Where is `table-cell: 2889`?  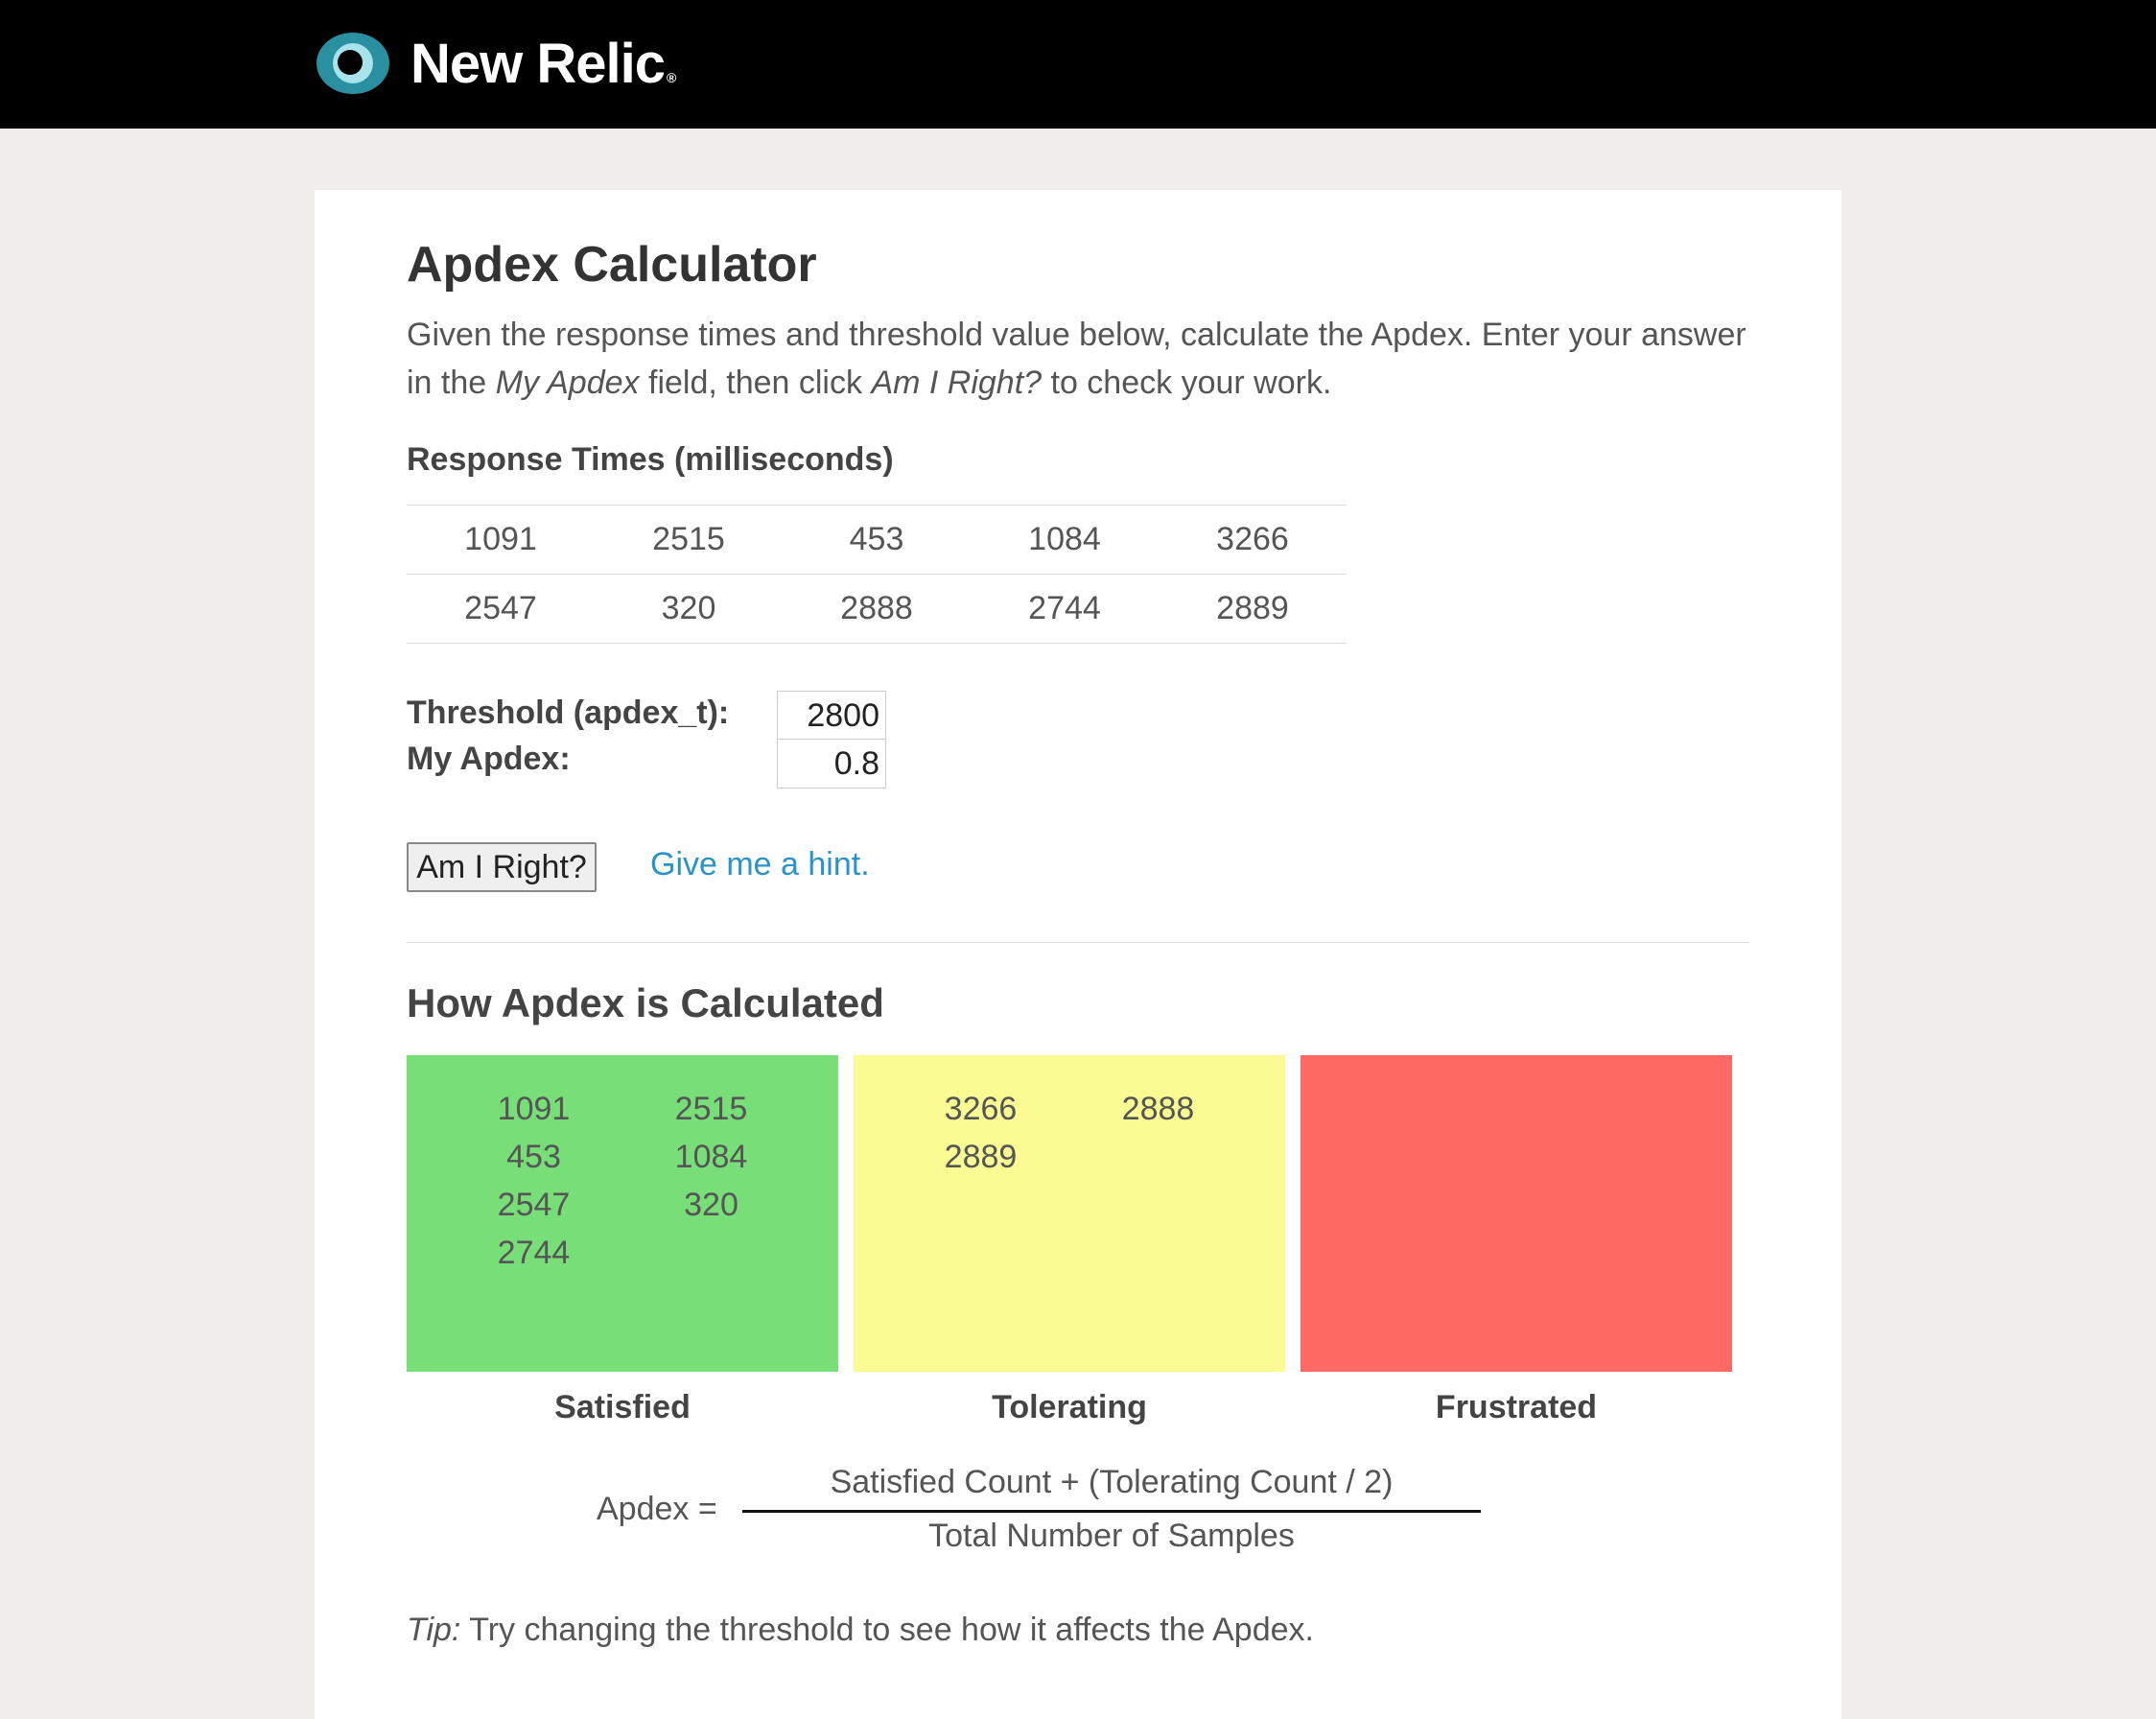 table-cell: 2889 is located at coordinates (1253, 609).